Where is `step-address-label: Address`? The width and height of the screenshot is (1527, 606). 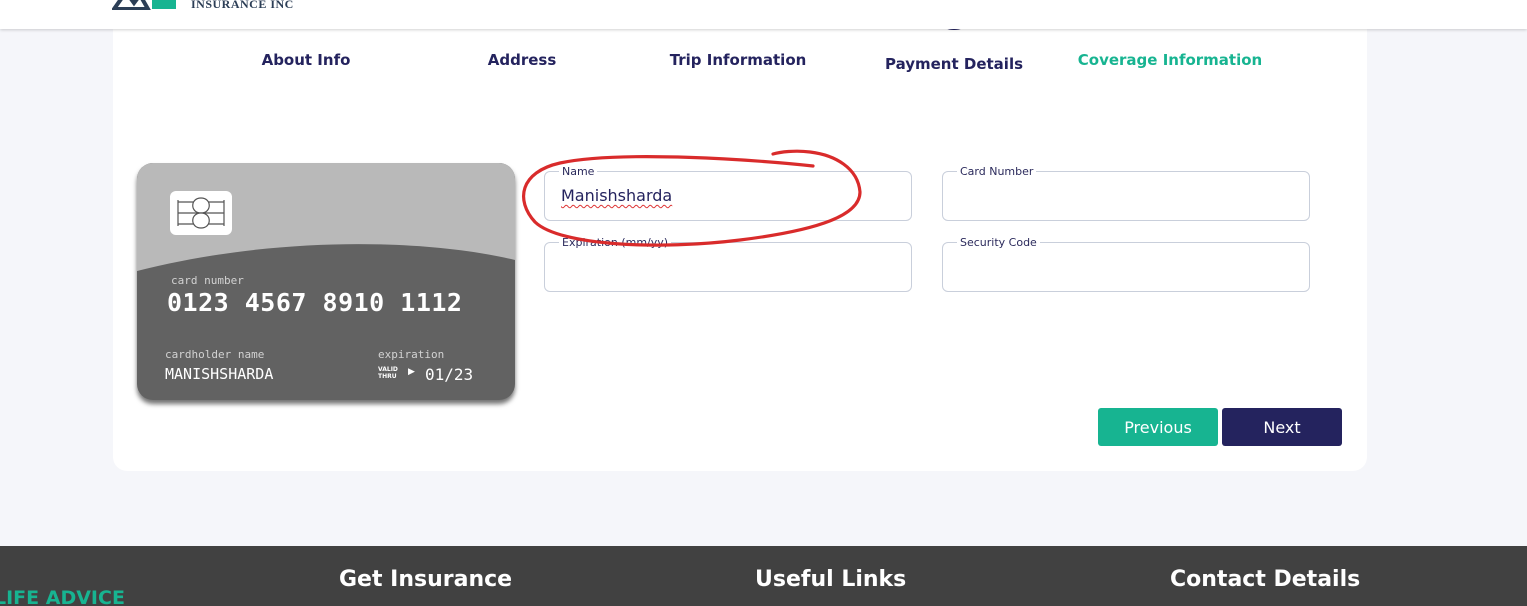
step-address-label: Address is located at coordinates (522, 60).